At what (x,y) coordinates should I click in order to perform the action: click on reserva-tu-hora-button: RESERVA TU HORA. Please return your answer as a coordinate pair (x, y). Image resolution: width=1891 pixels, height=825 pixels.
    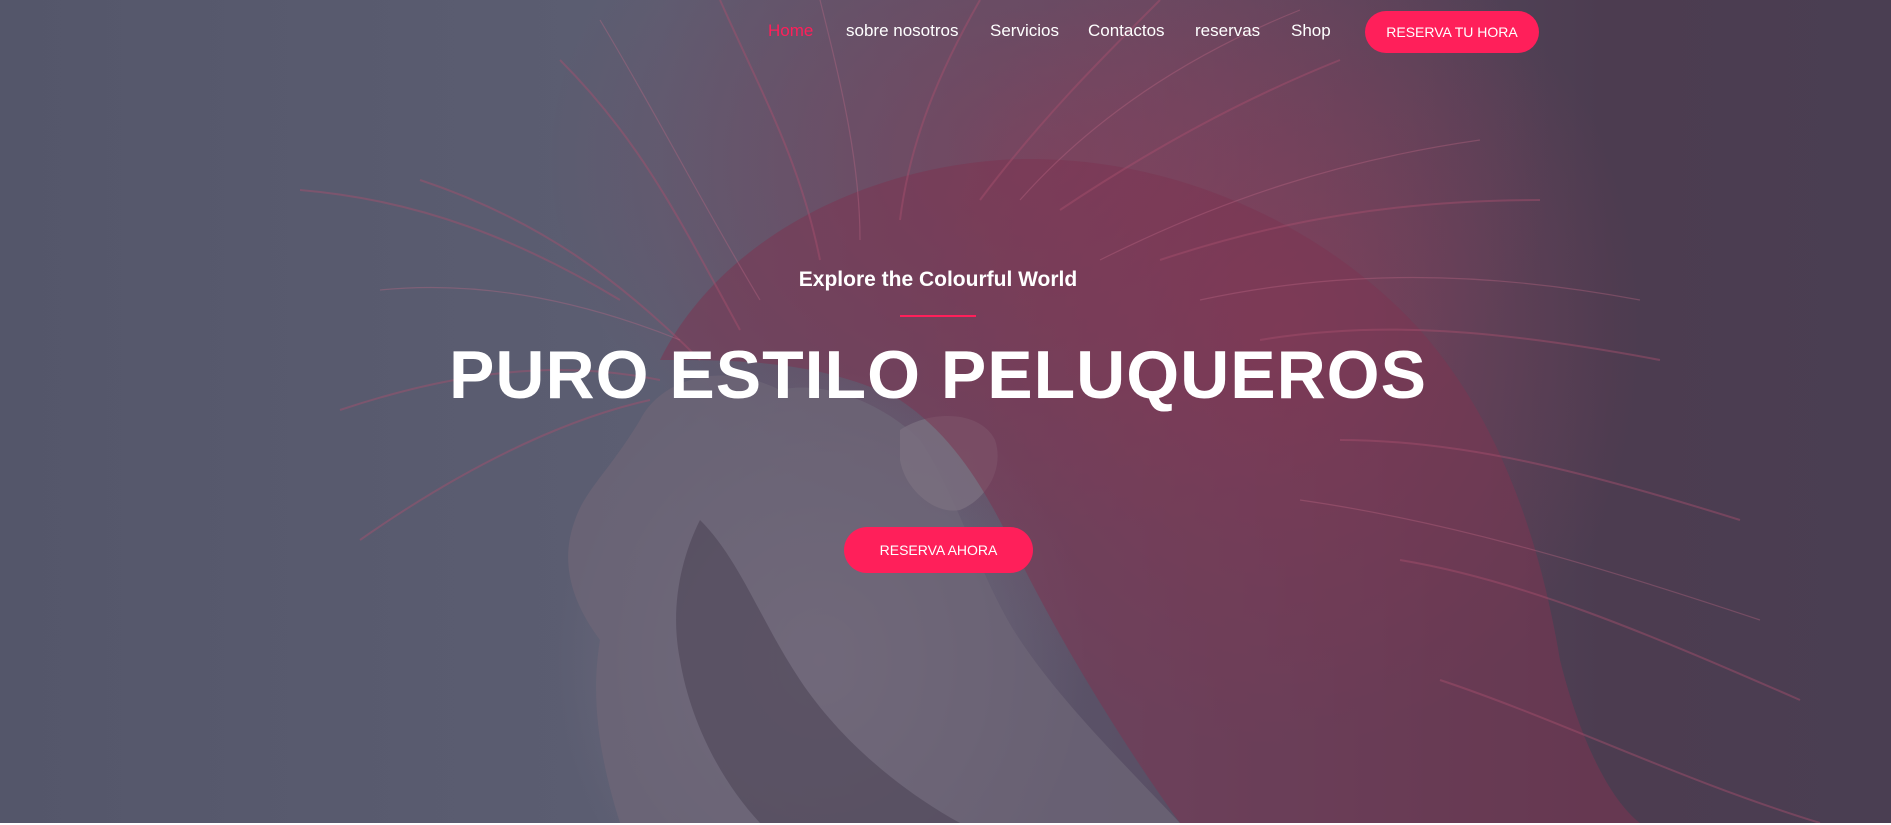
    Looking at the image, I should click on (1452, 32).